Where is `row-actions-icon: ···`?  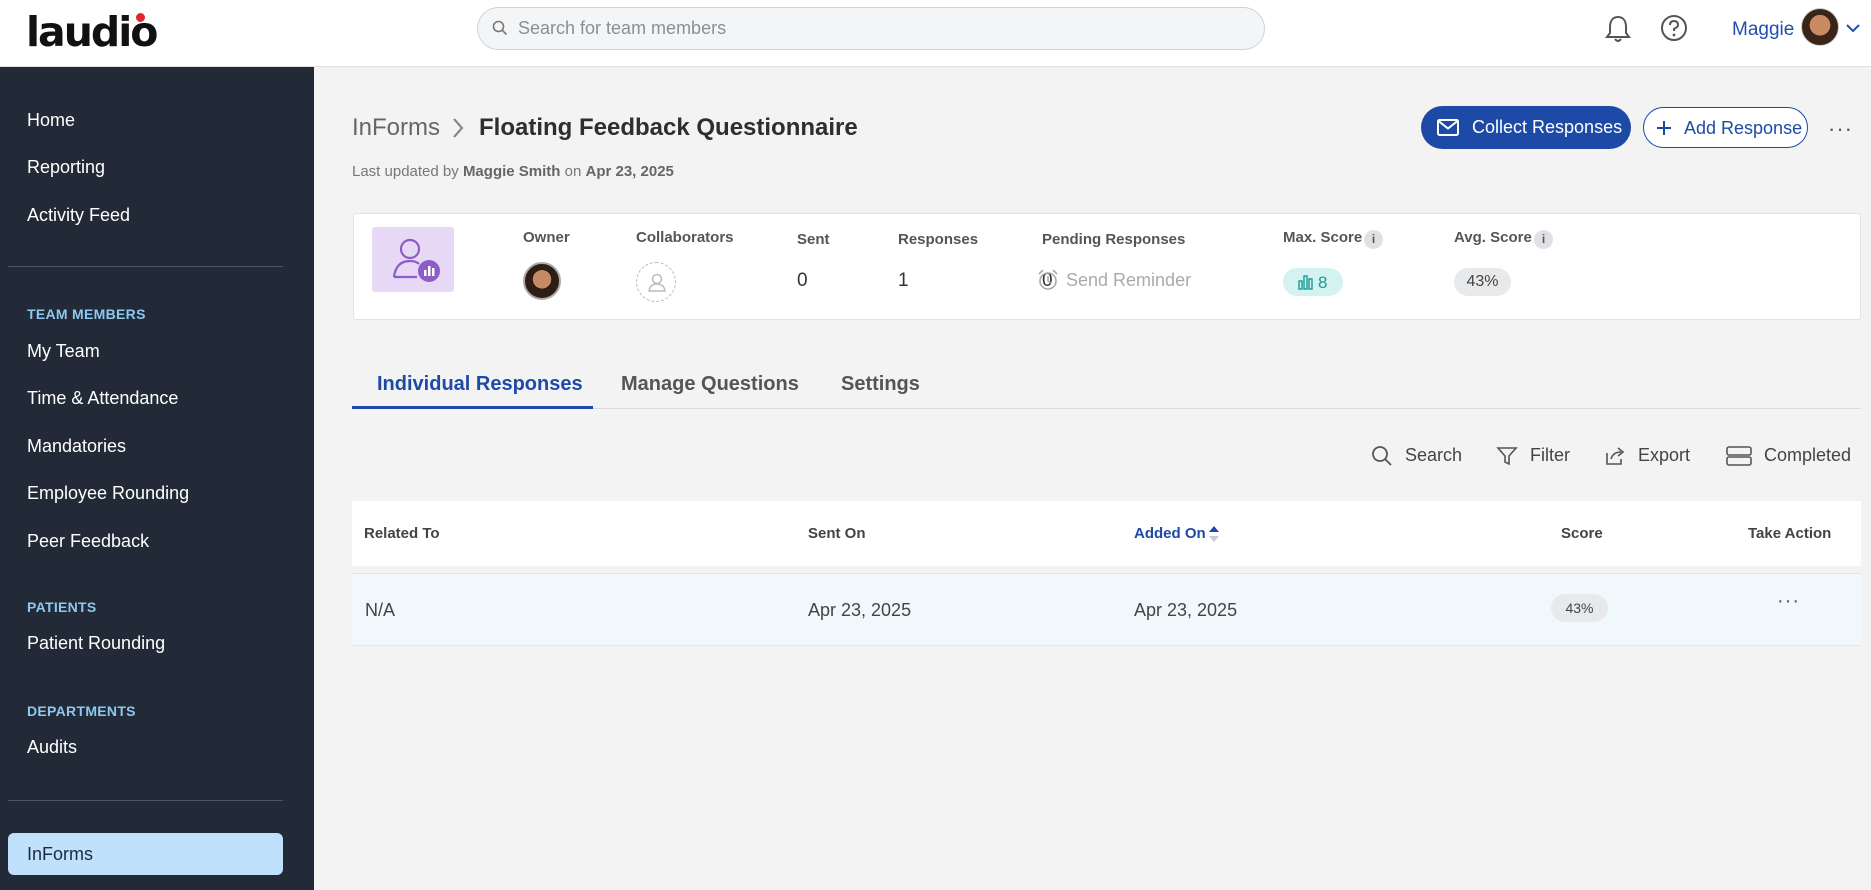 row-actions-icon: ··· is located at coordinates (1788, 601).